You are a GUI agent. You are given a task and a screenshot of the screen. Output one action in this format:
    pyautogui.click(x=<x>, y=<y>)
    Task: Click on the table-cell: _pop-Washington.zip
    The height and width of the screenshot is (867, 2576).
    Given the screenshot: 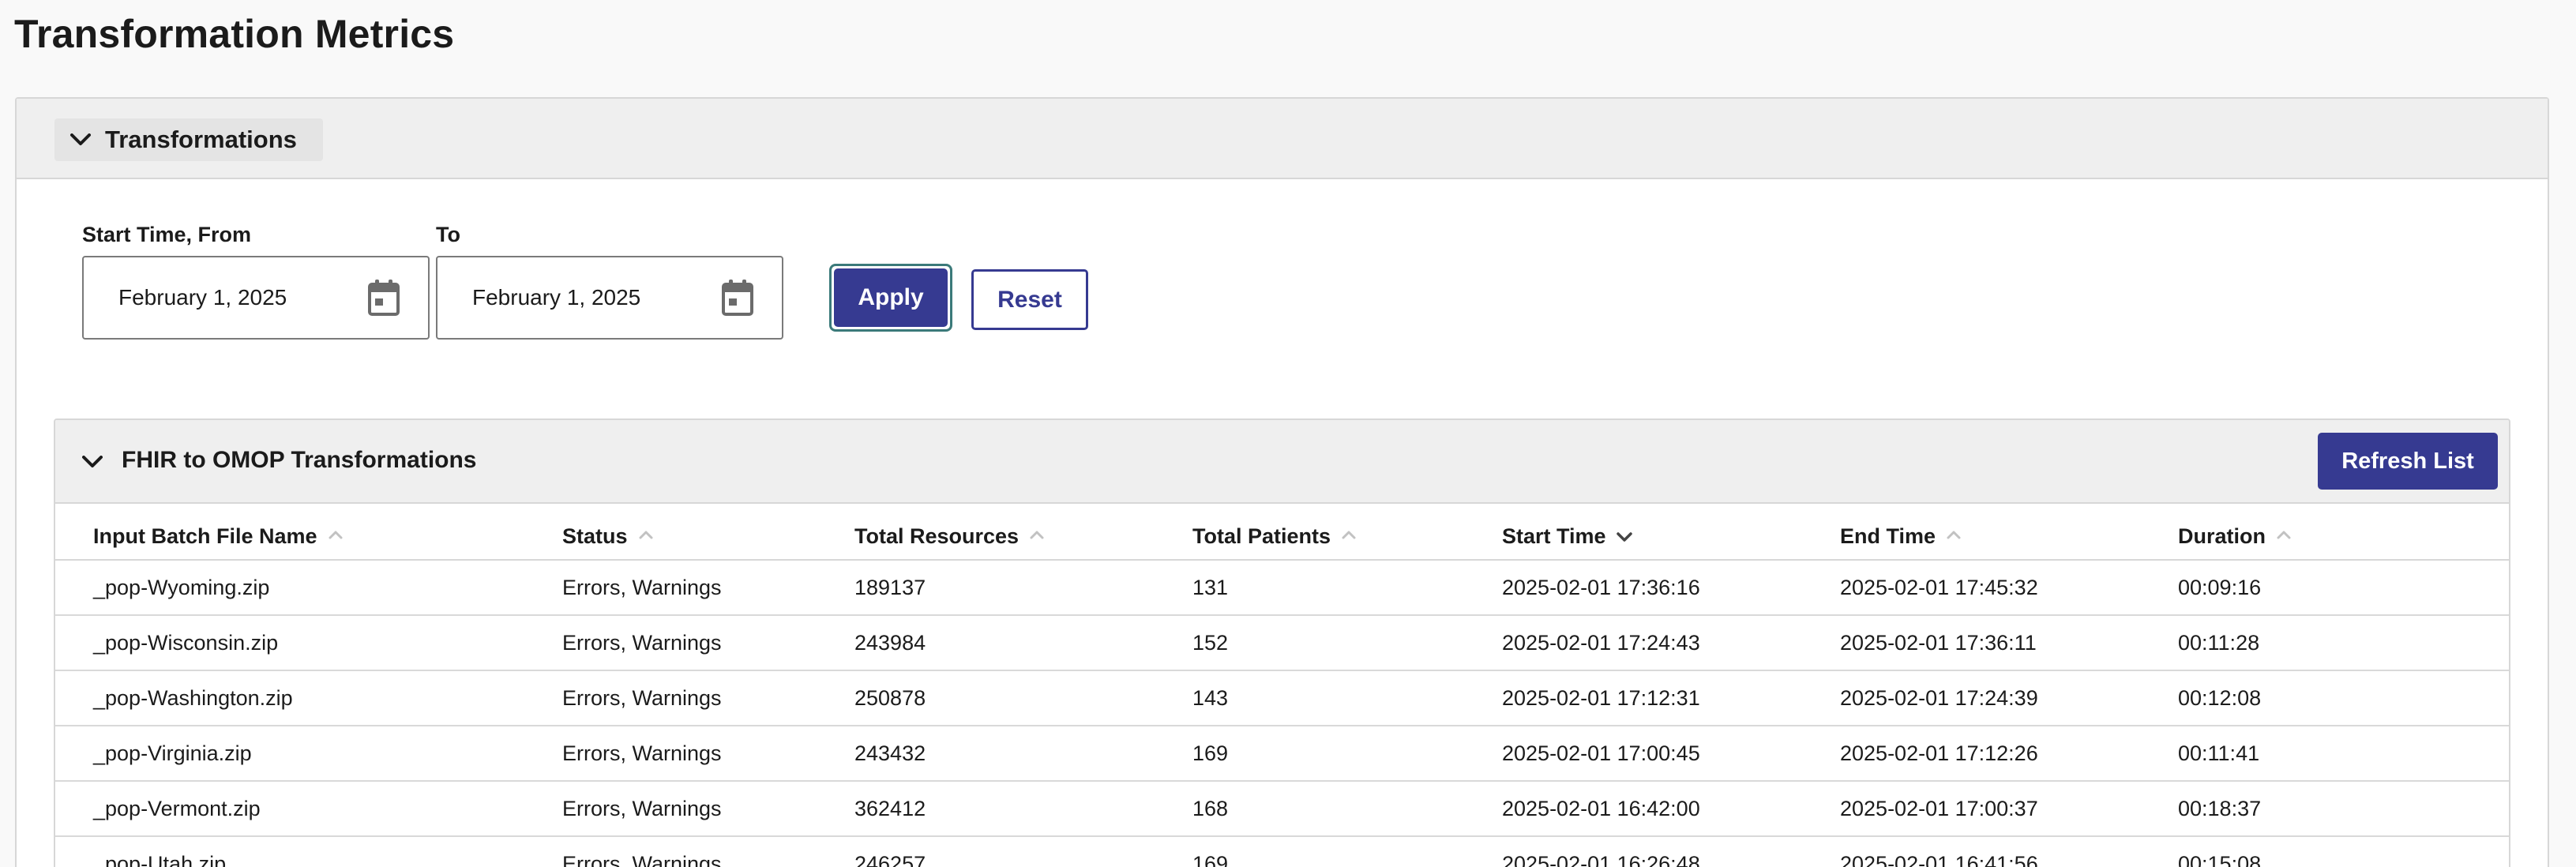 What is the action you would take?
    pyautogui.click(x=193, y=697)
    